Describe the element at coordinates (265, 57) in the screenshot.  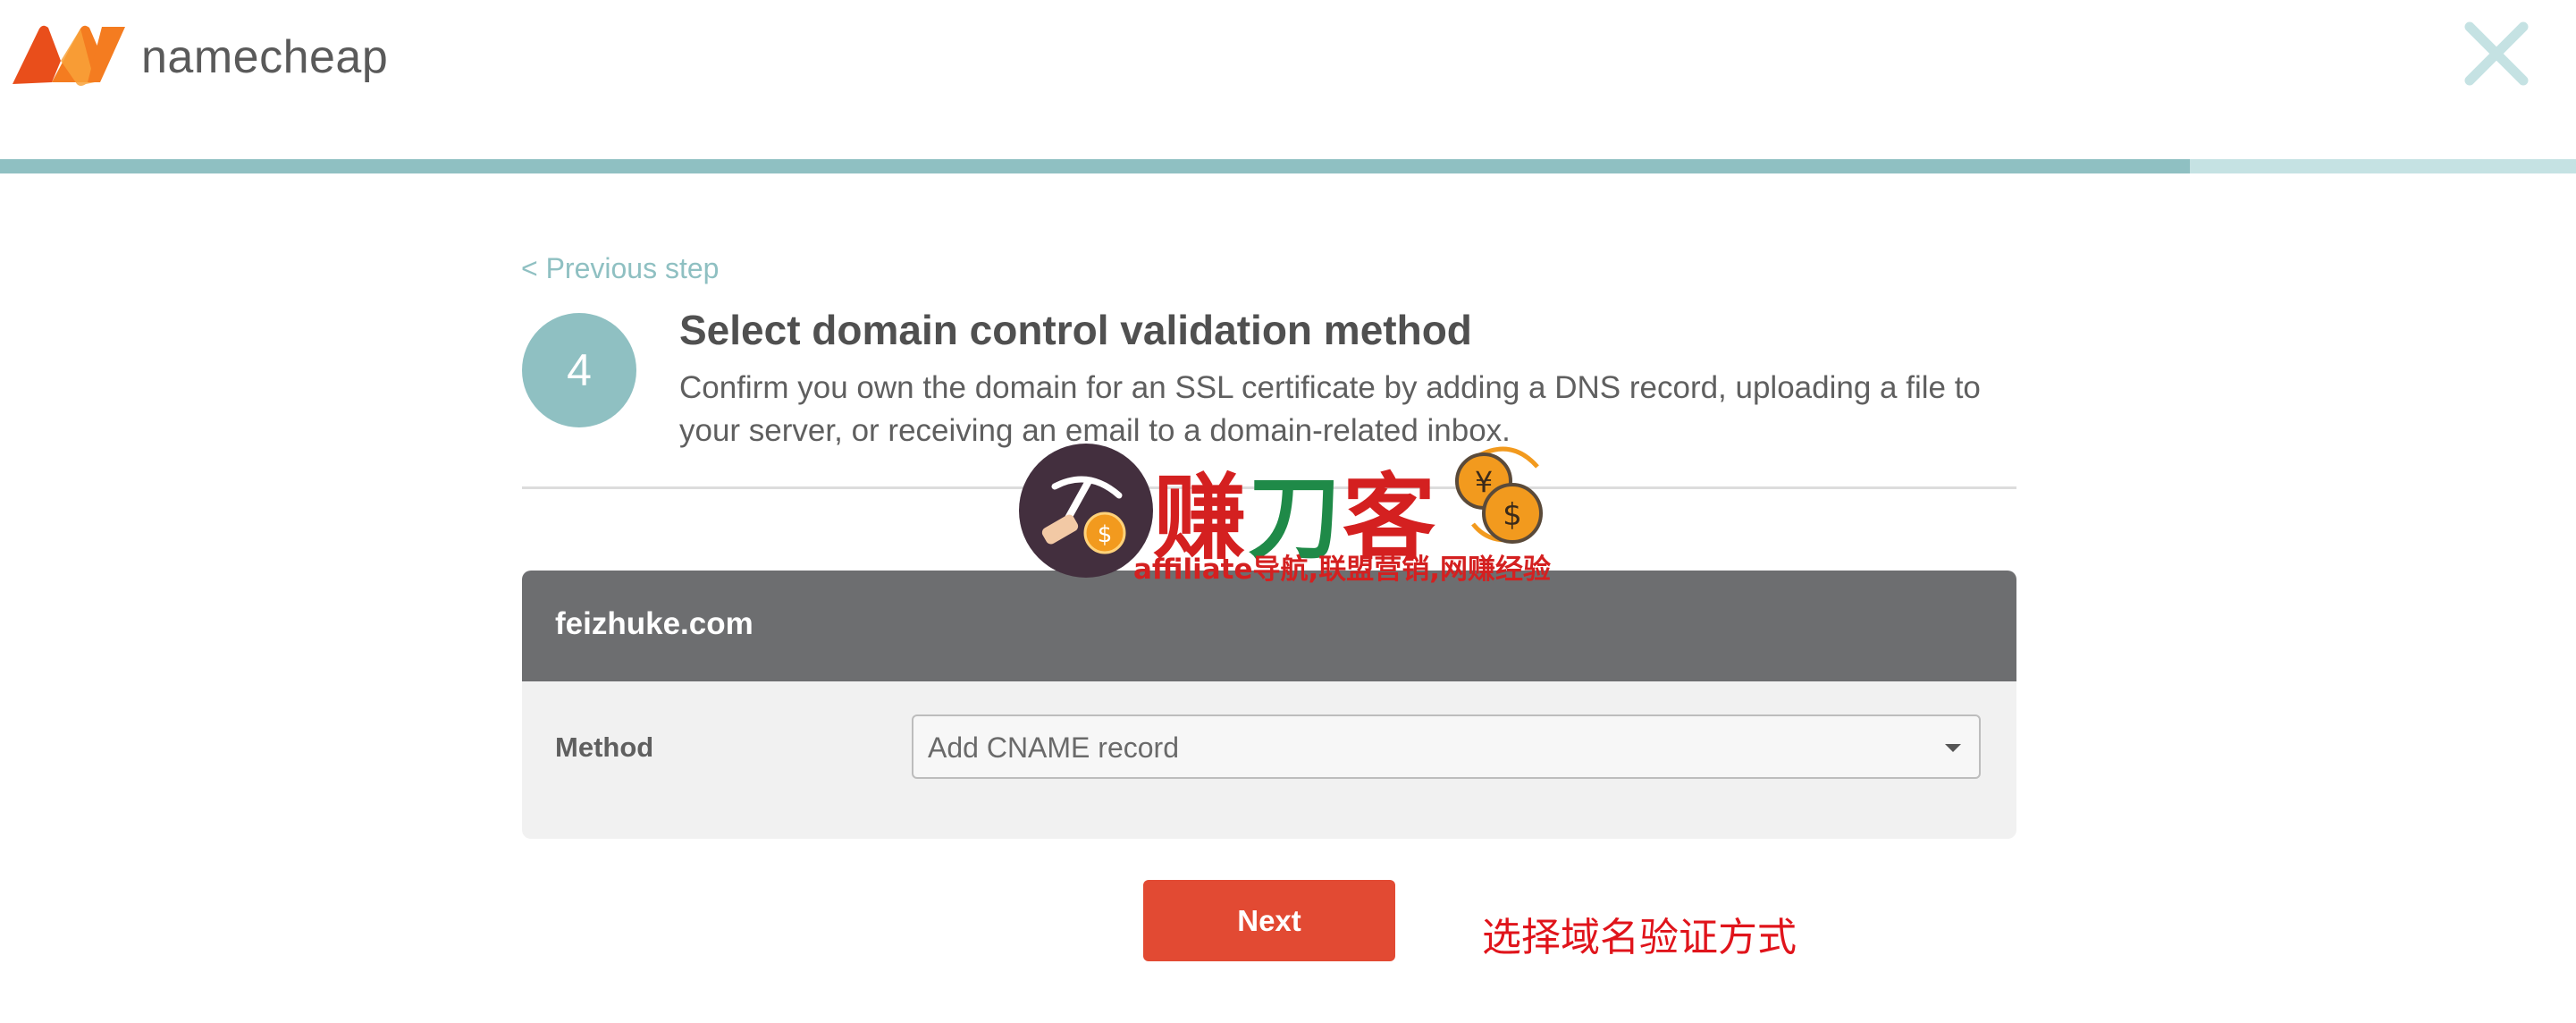
I see `brand-name: namecheap` at that location.